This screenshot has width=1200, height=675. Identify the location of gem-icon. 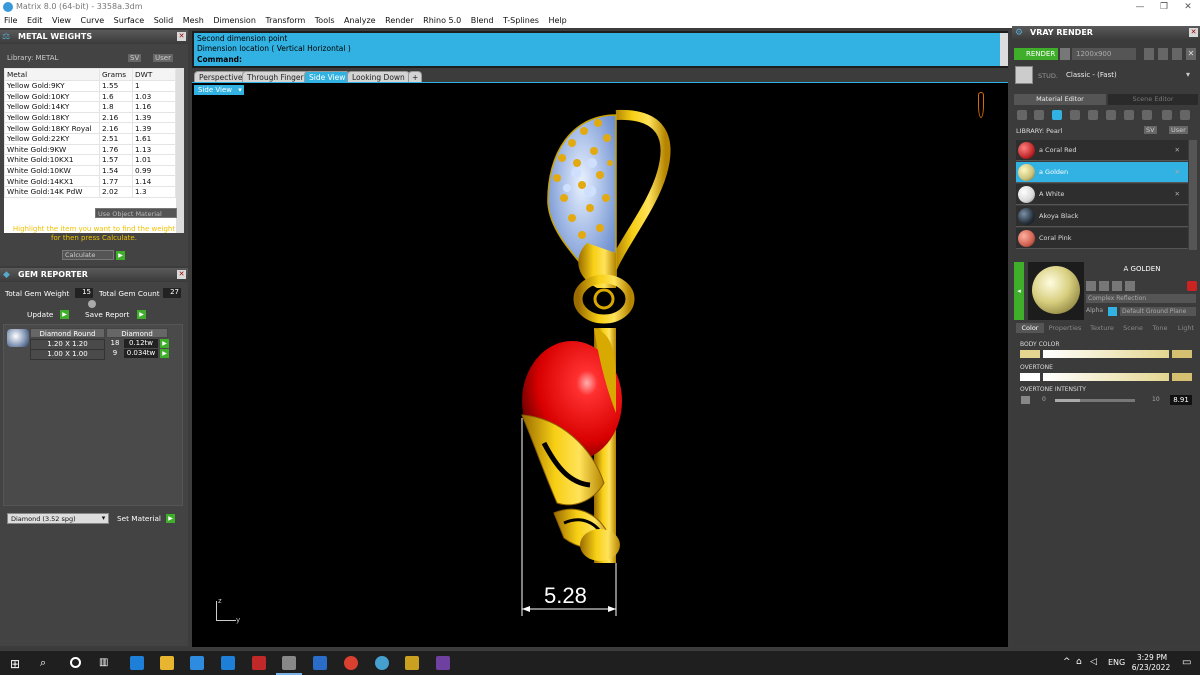
(1039, 115).